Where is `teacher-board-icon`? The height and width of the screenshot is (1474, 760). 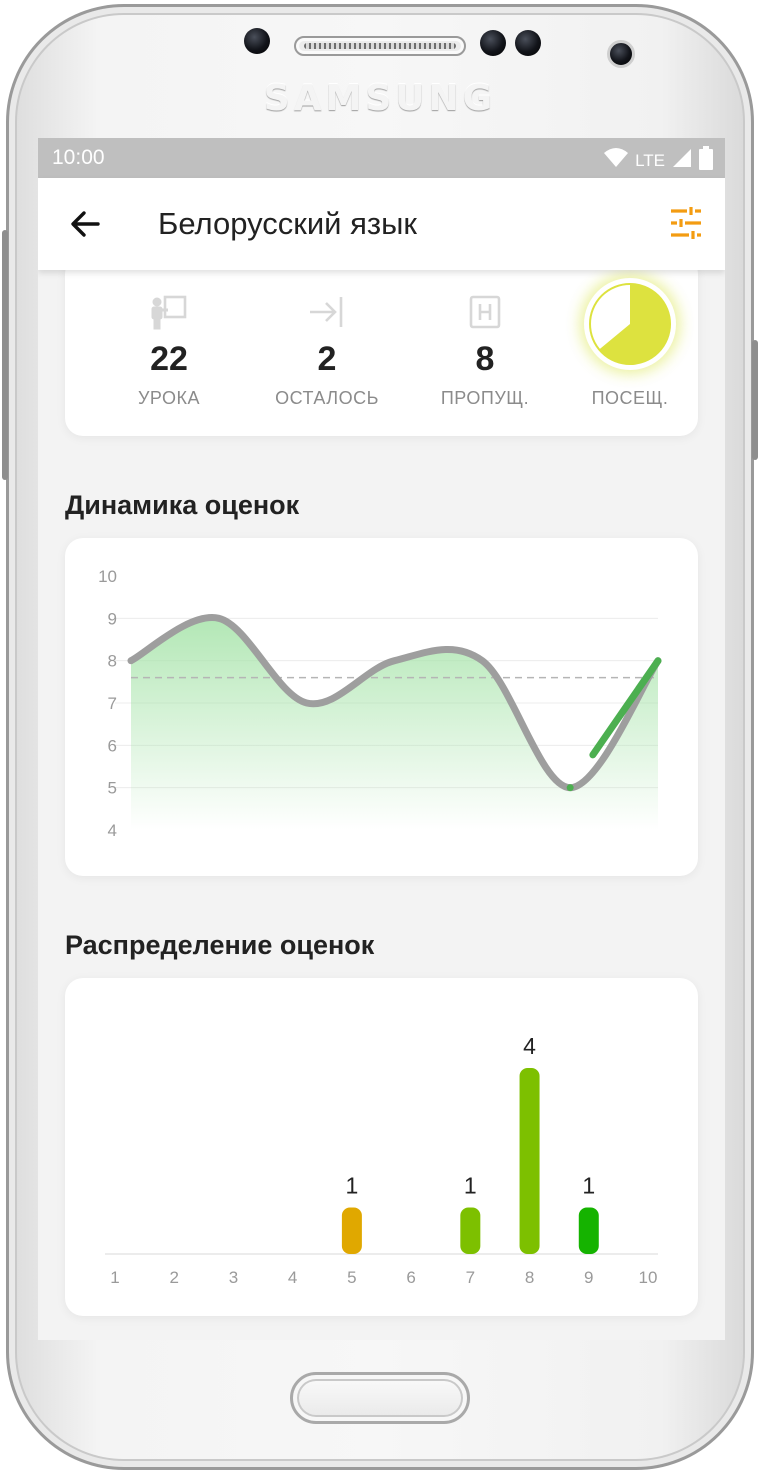
teacher-board-icon is located at coordinates (169, 312).